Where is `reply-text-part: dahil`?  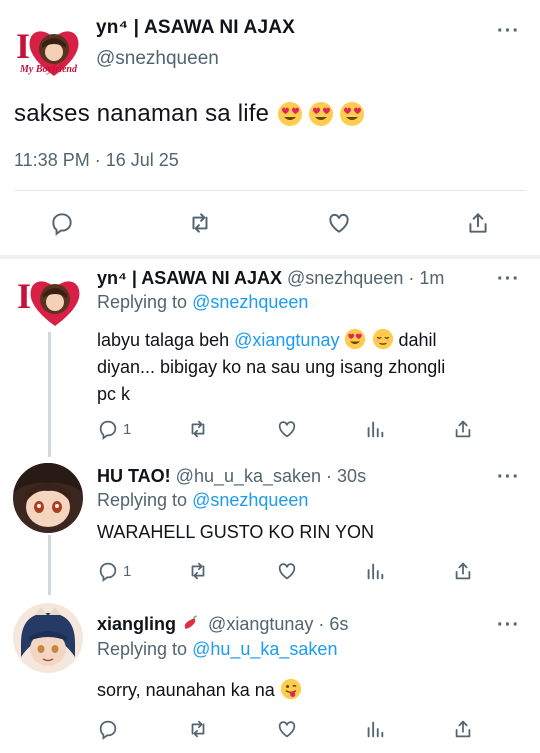
reply-text-part: dahil is located at coordinates (417, 340).